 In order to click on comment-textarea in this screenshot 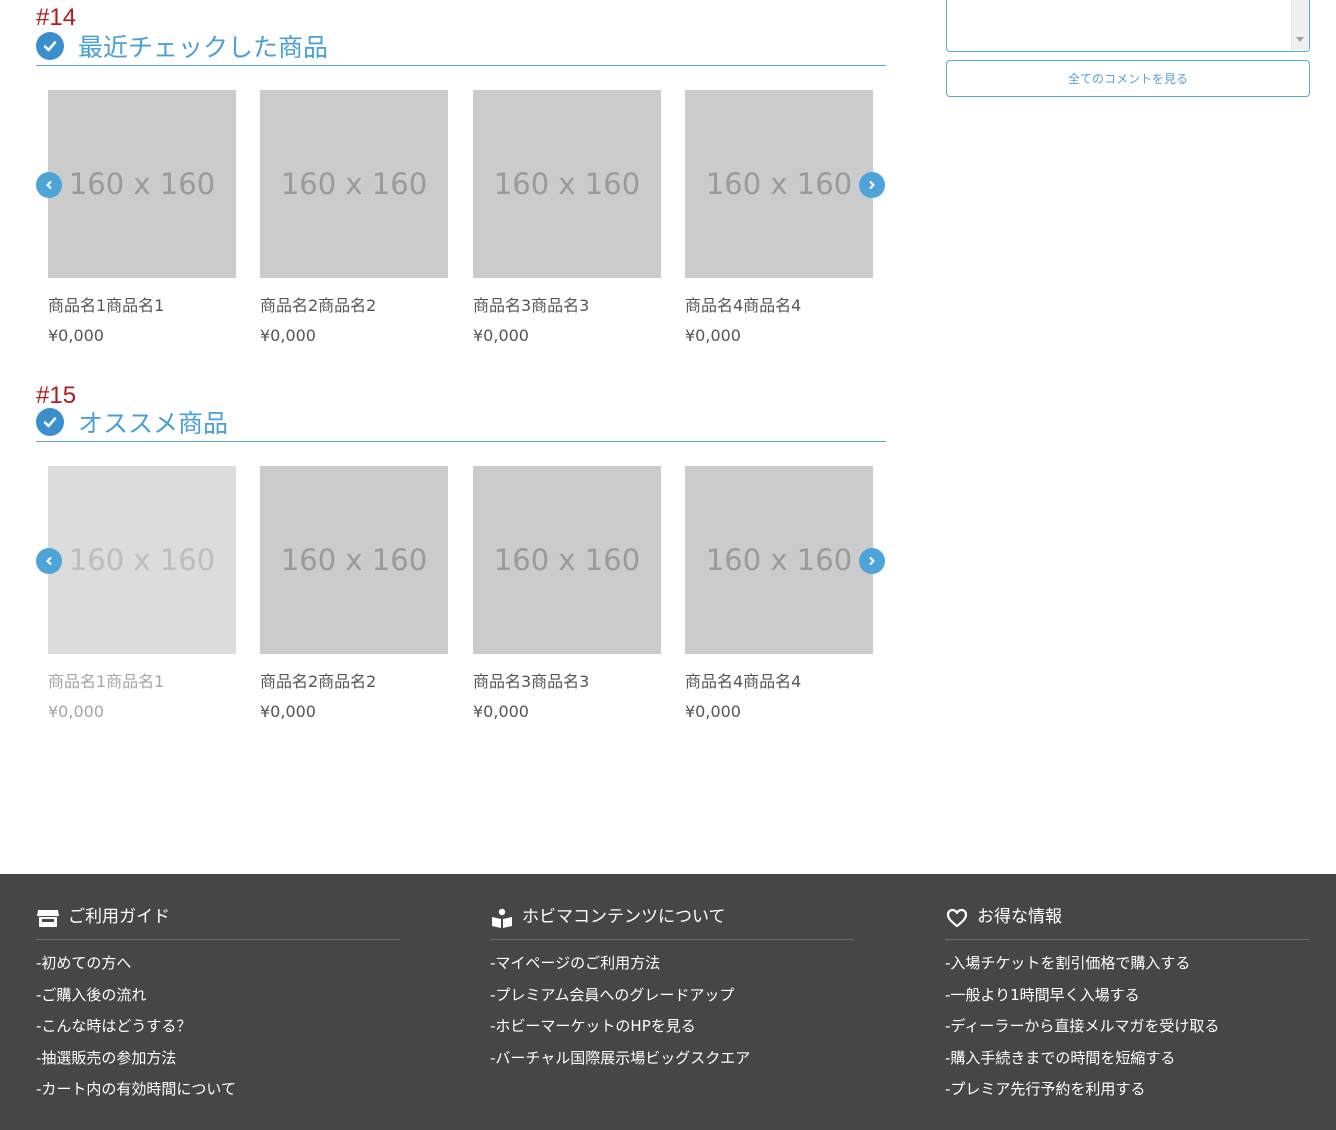, I will do `click(1128, 26)`.